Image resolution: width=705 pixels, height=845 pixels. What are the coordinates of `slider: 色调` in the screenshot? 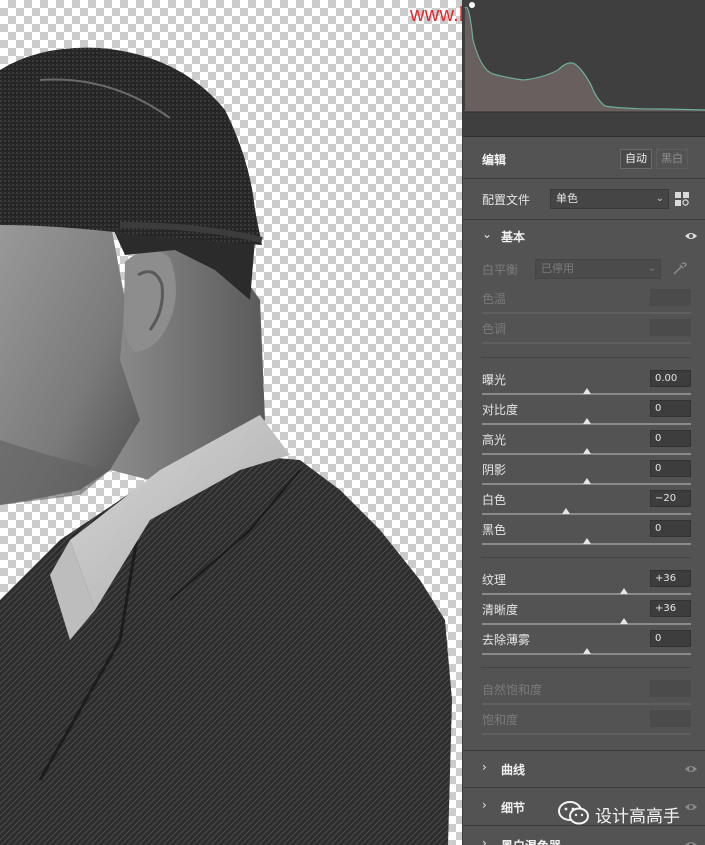 It's located at (584, 333).